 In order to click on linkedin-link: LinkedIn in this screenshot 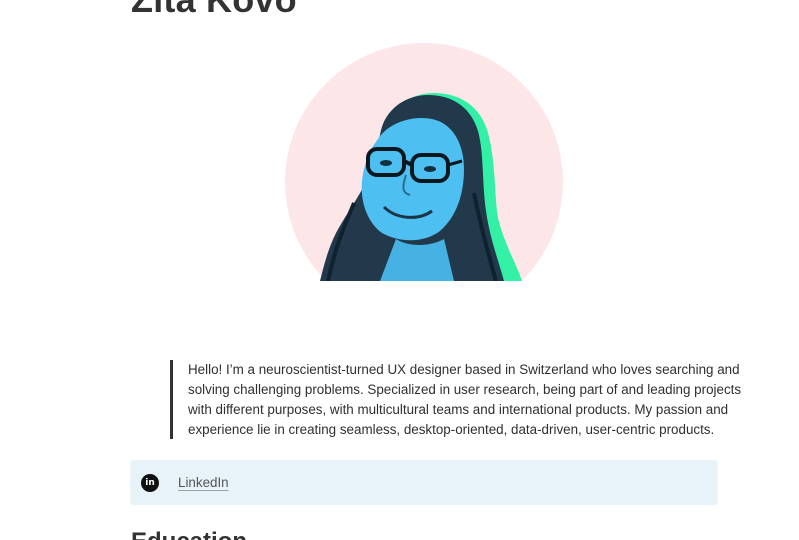, I will do `click(203, 482)`.